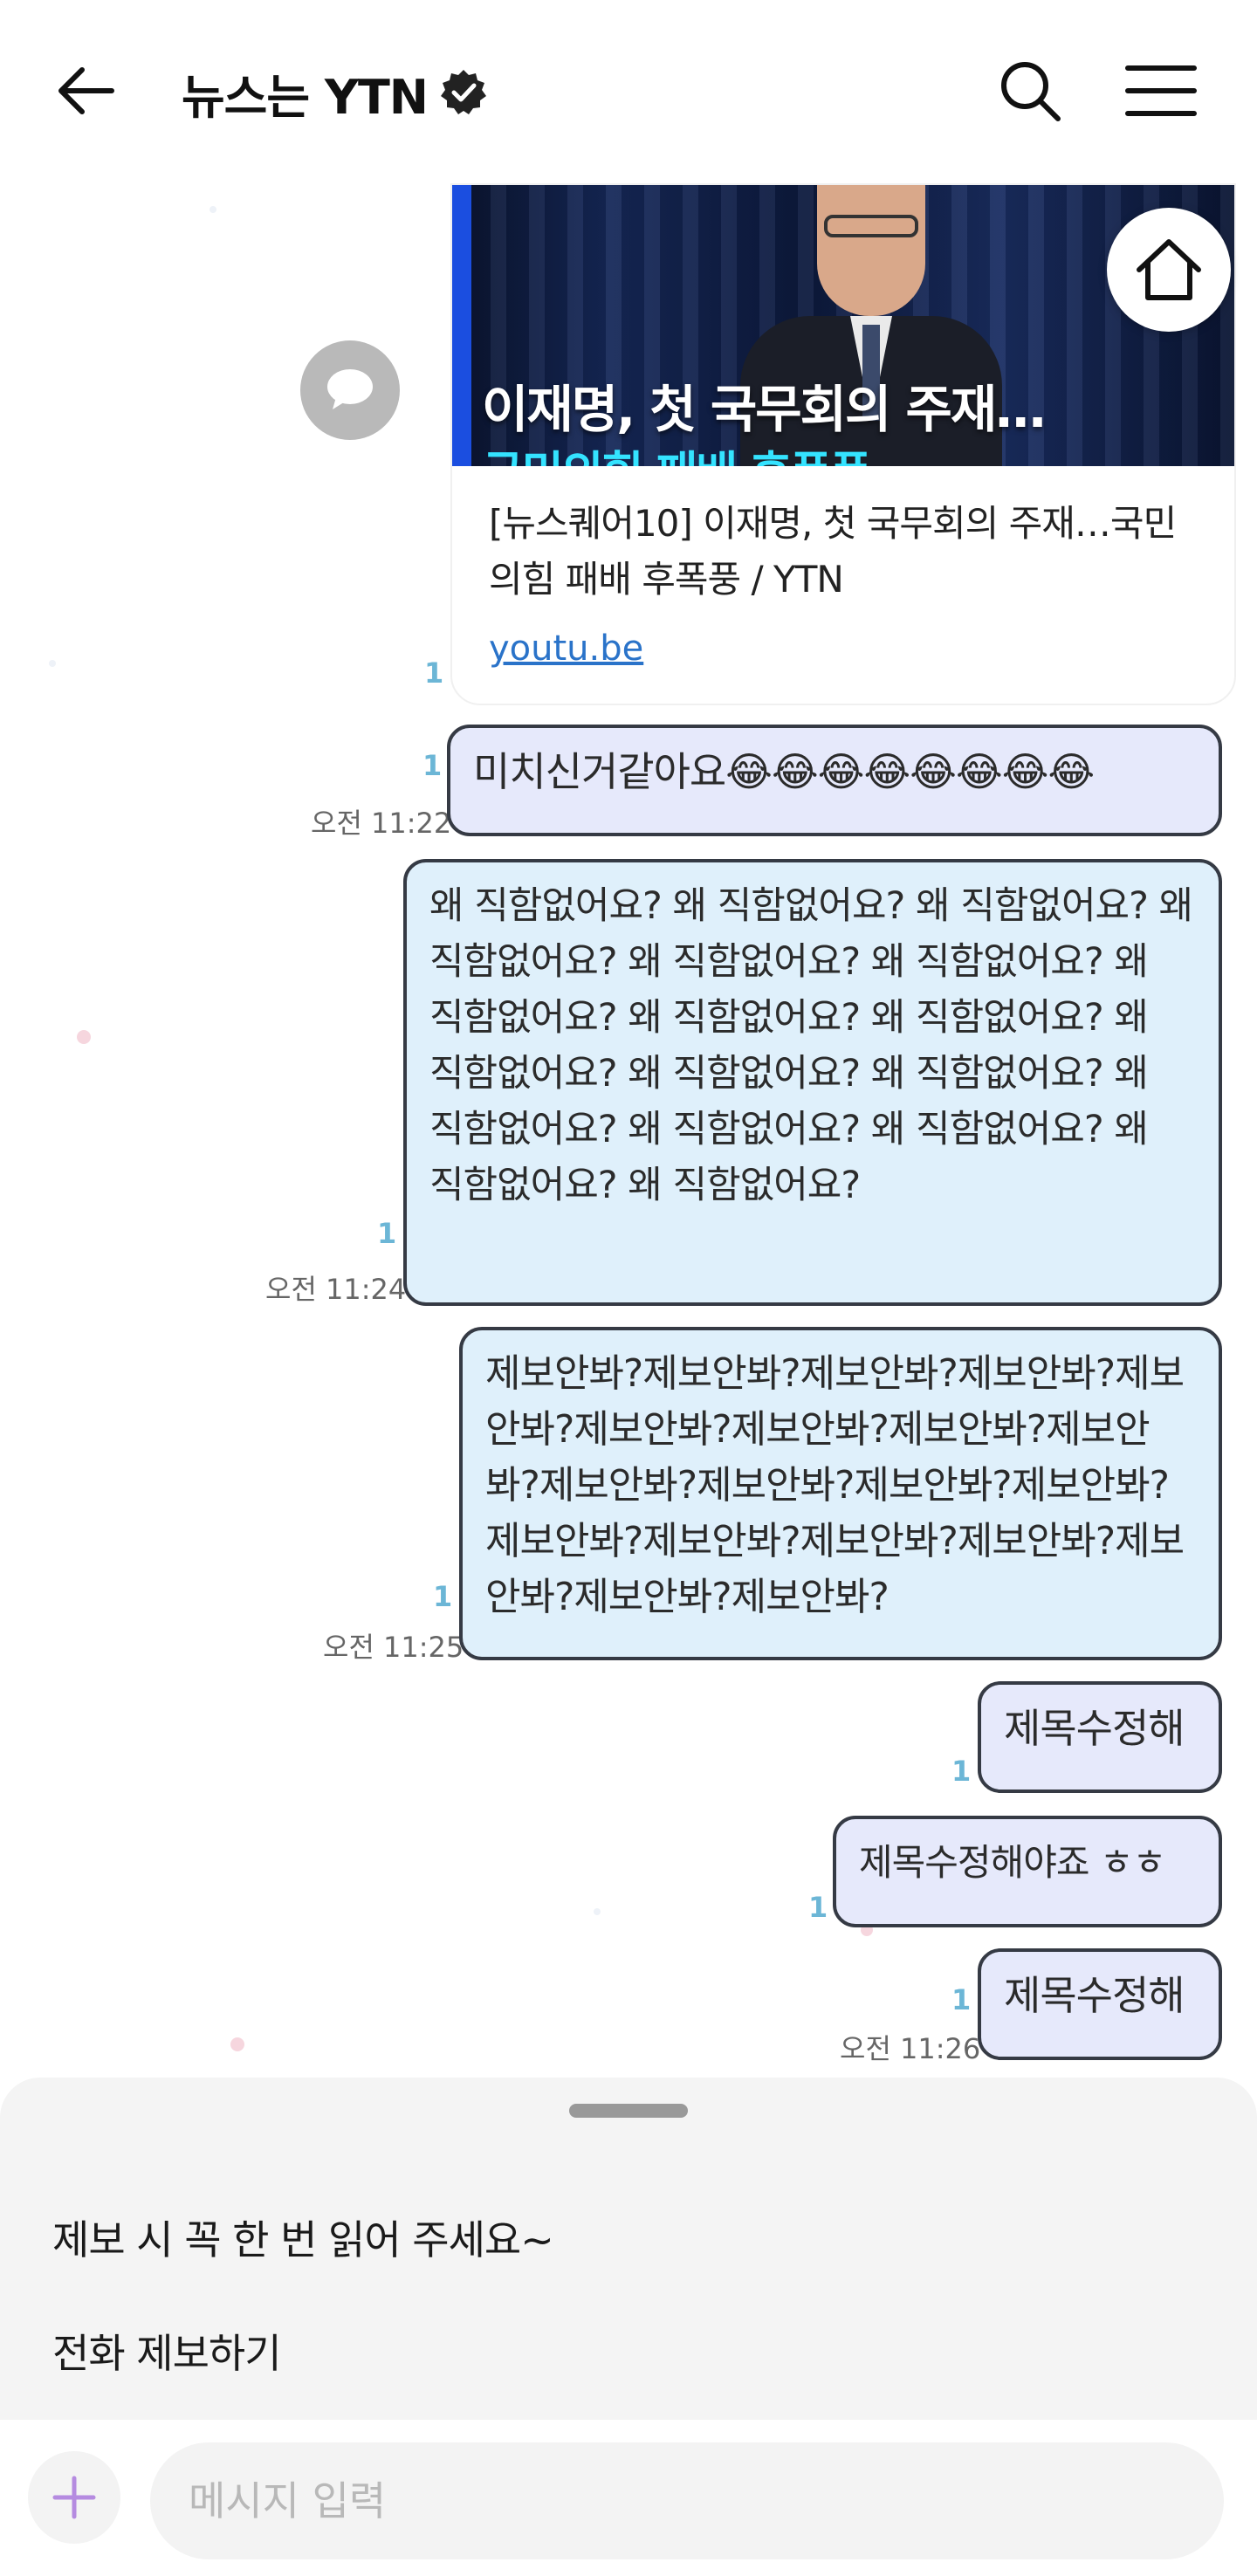  I want to click on home-icon, so click(1169, 269).